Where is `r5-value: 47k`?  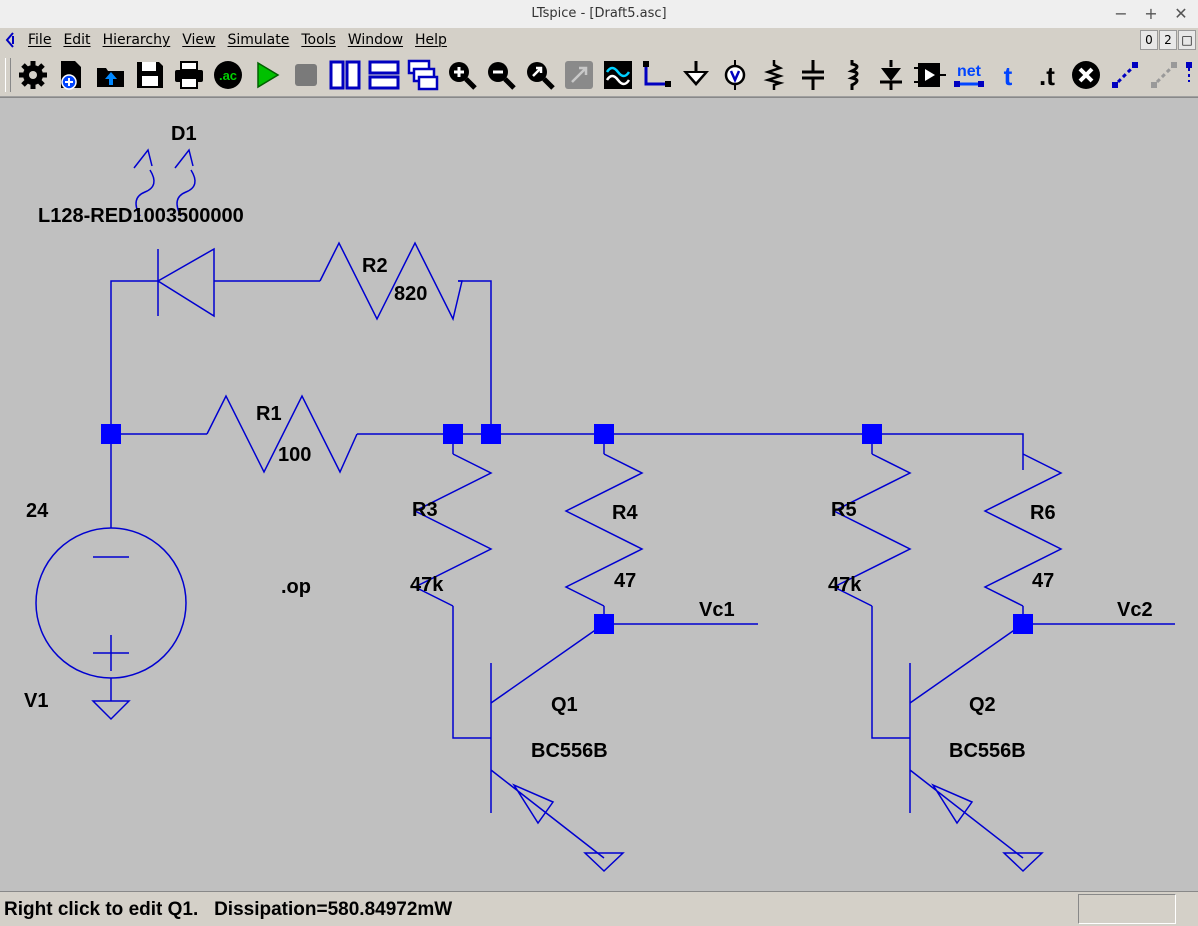 r5-value: 47k is located at coordinates (844, 585).